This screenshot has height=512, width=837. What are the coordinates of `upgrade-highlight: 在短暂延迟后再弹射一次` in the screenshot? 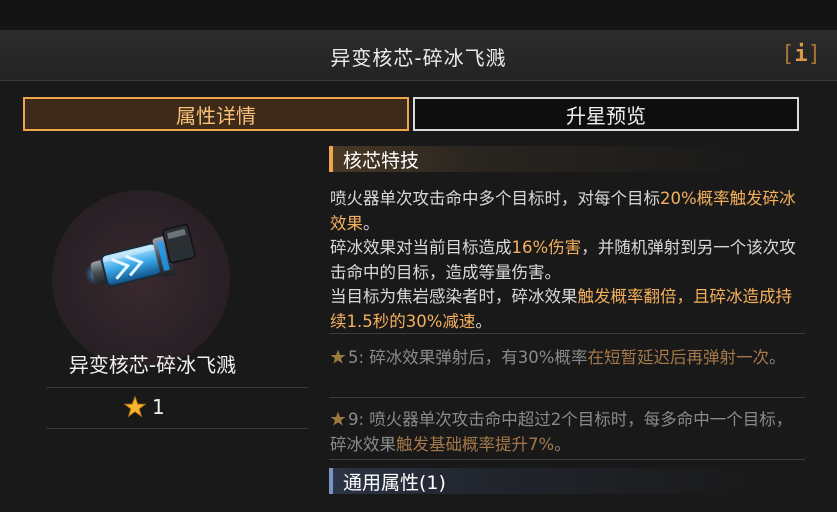 It's located at (678, 357).